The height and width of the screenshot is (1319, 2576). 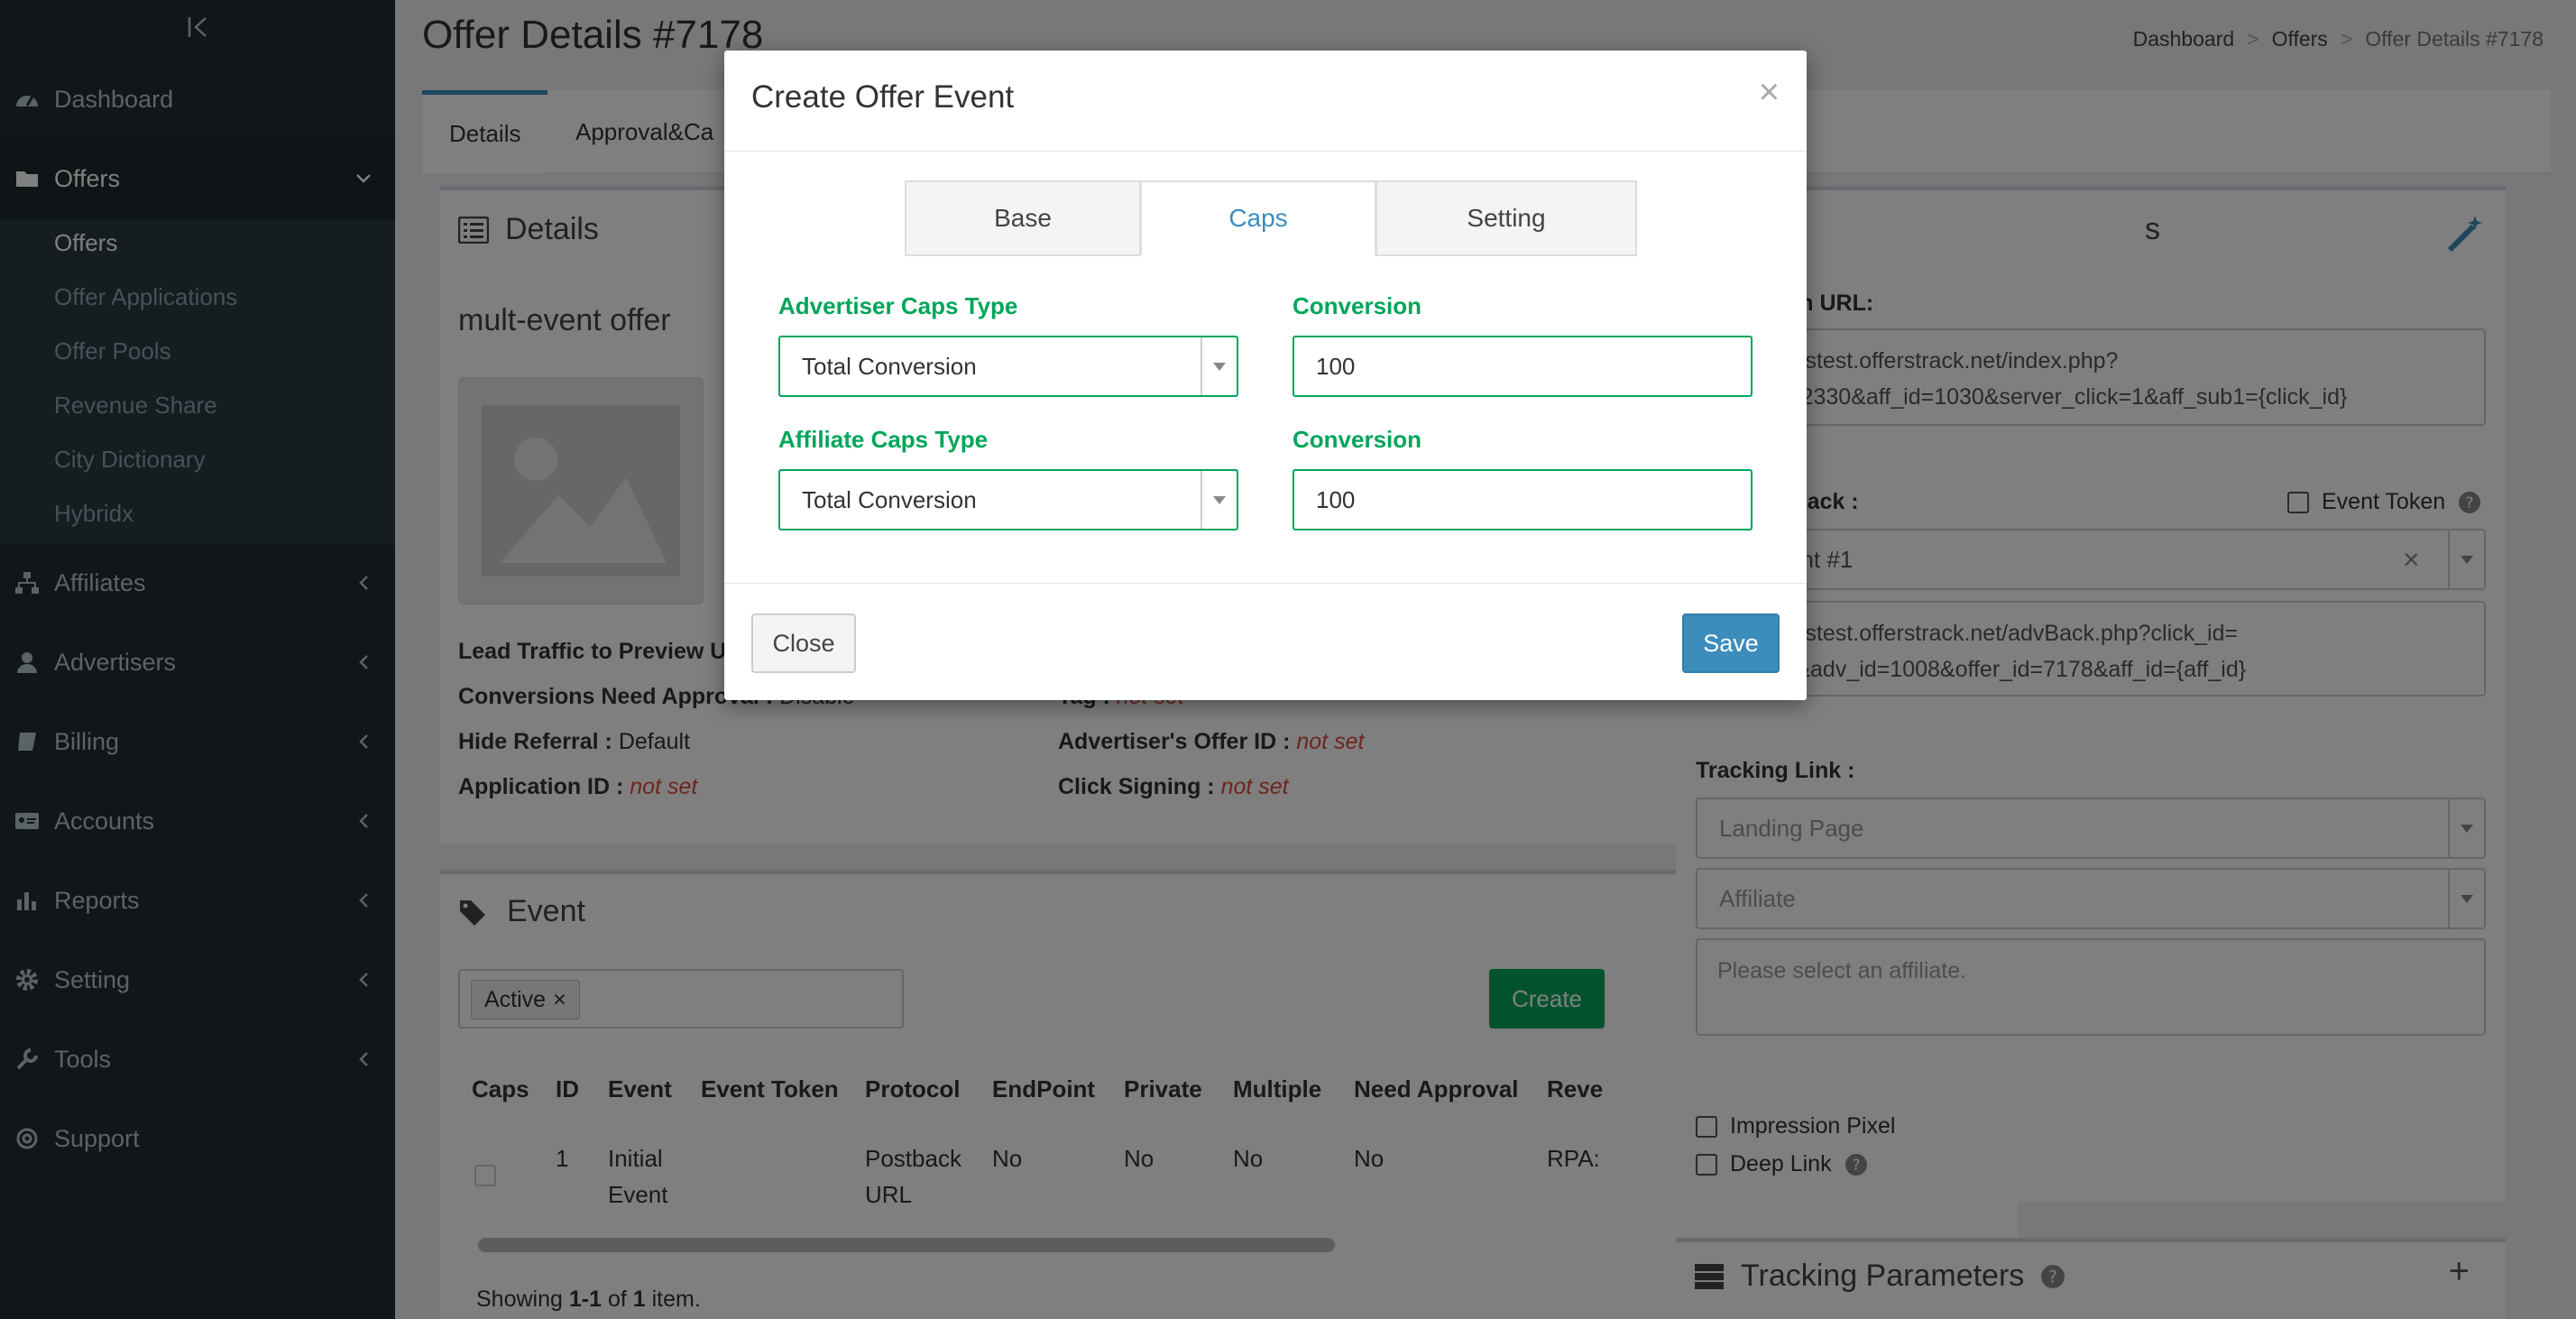 I want to click on modal-tab-caps: Caps, so click(x=1258, y=218).